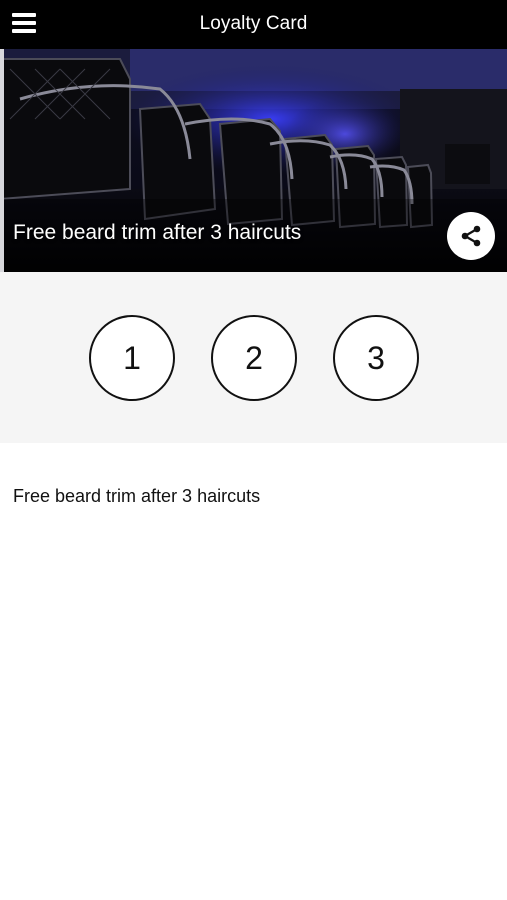 The width and height of the screenshot is (507, 900). Describe the element at coordinates (157, 232) in the screenshot. I see `hero-caption: Free beard trim after 3 haircuts` at that location.